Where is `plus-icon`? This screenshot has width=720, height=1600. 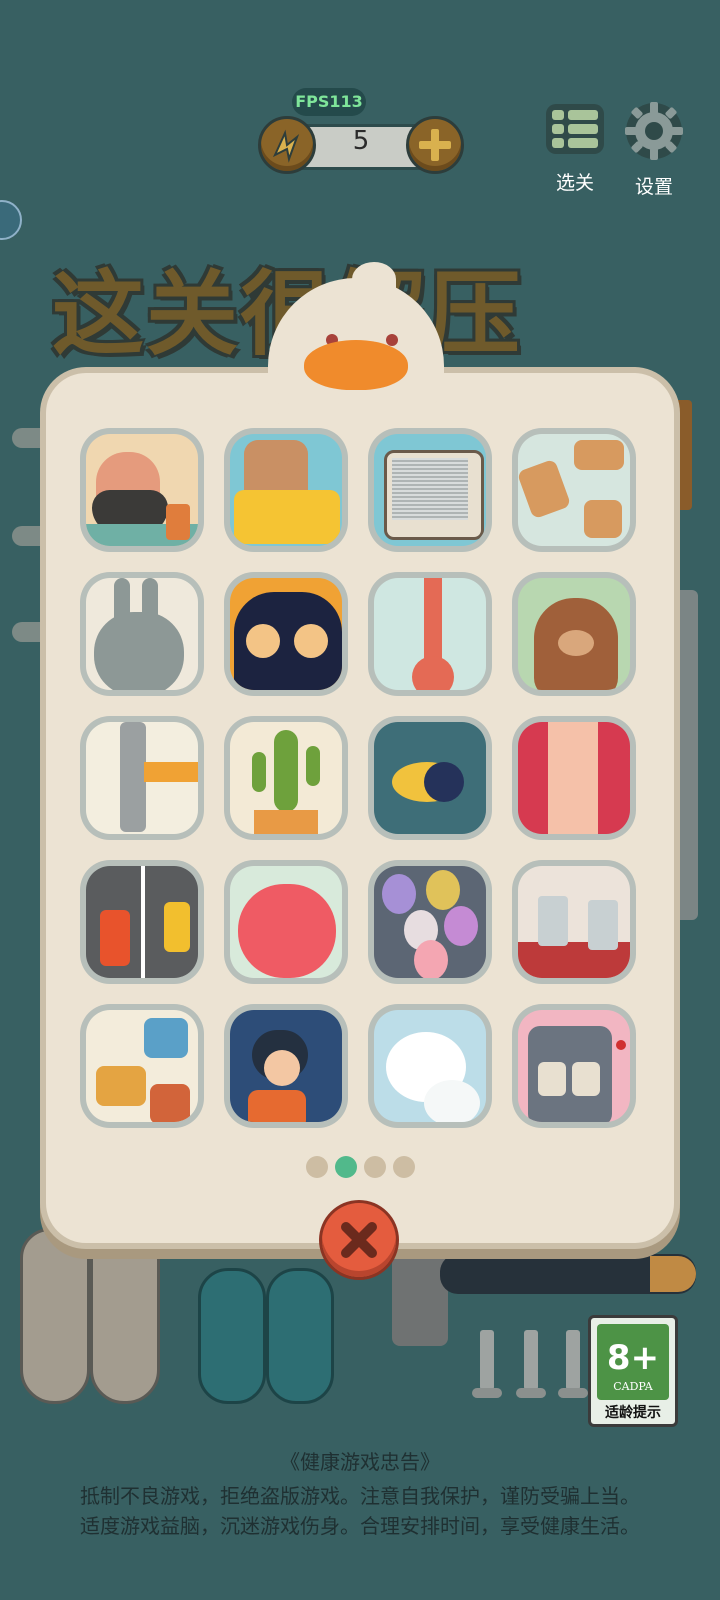
plus-icon is located at coordinates (435, 145).